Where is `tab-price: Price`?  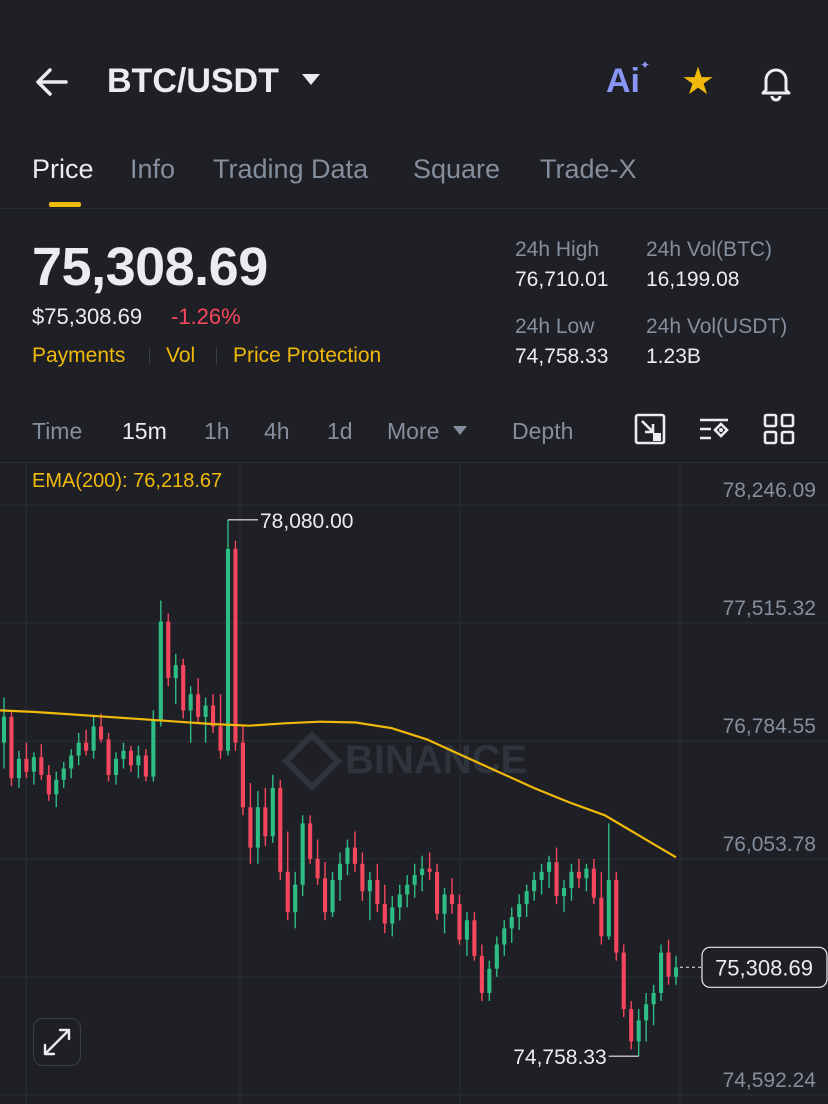 tab-price: Price is located at coordinates (63, 169).